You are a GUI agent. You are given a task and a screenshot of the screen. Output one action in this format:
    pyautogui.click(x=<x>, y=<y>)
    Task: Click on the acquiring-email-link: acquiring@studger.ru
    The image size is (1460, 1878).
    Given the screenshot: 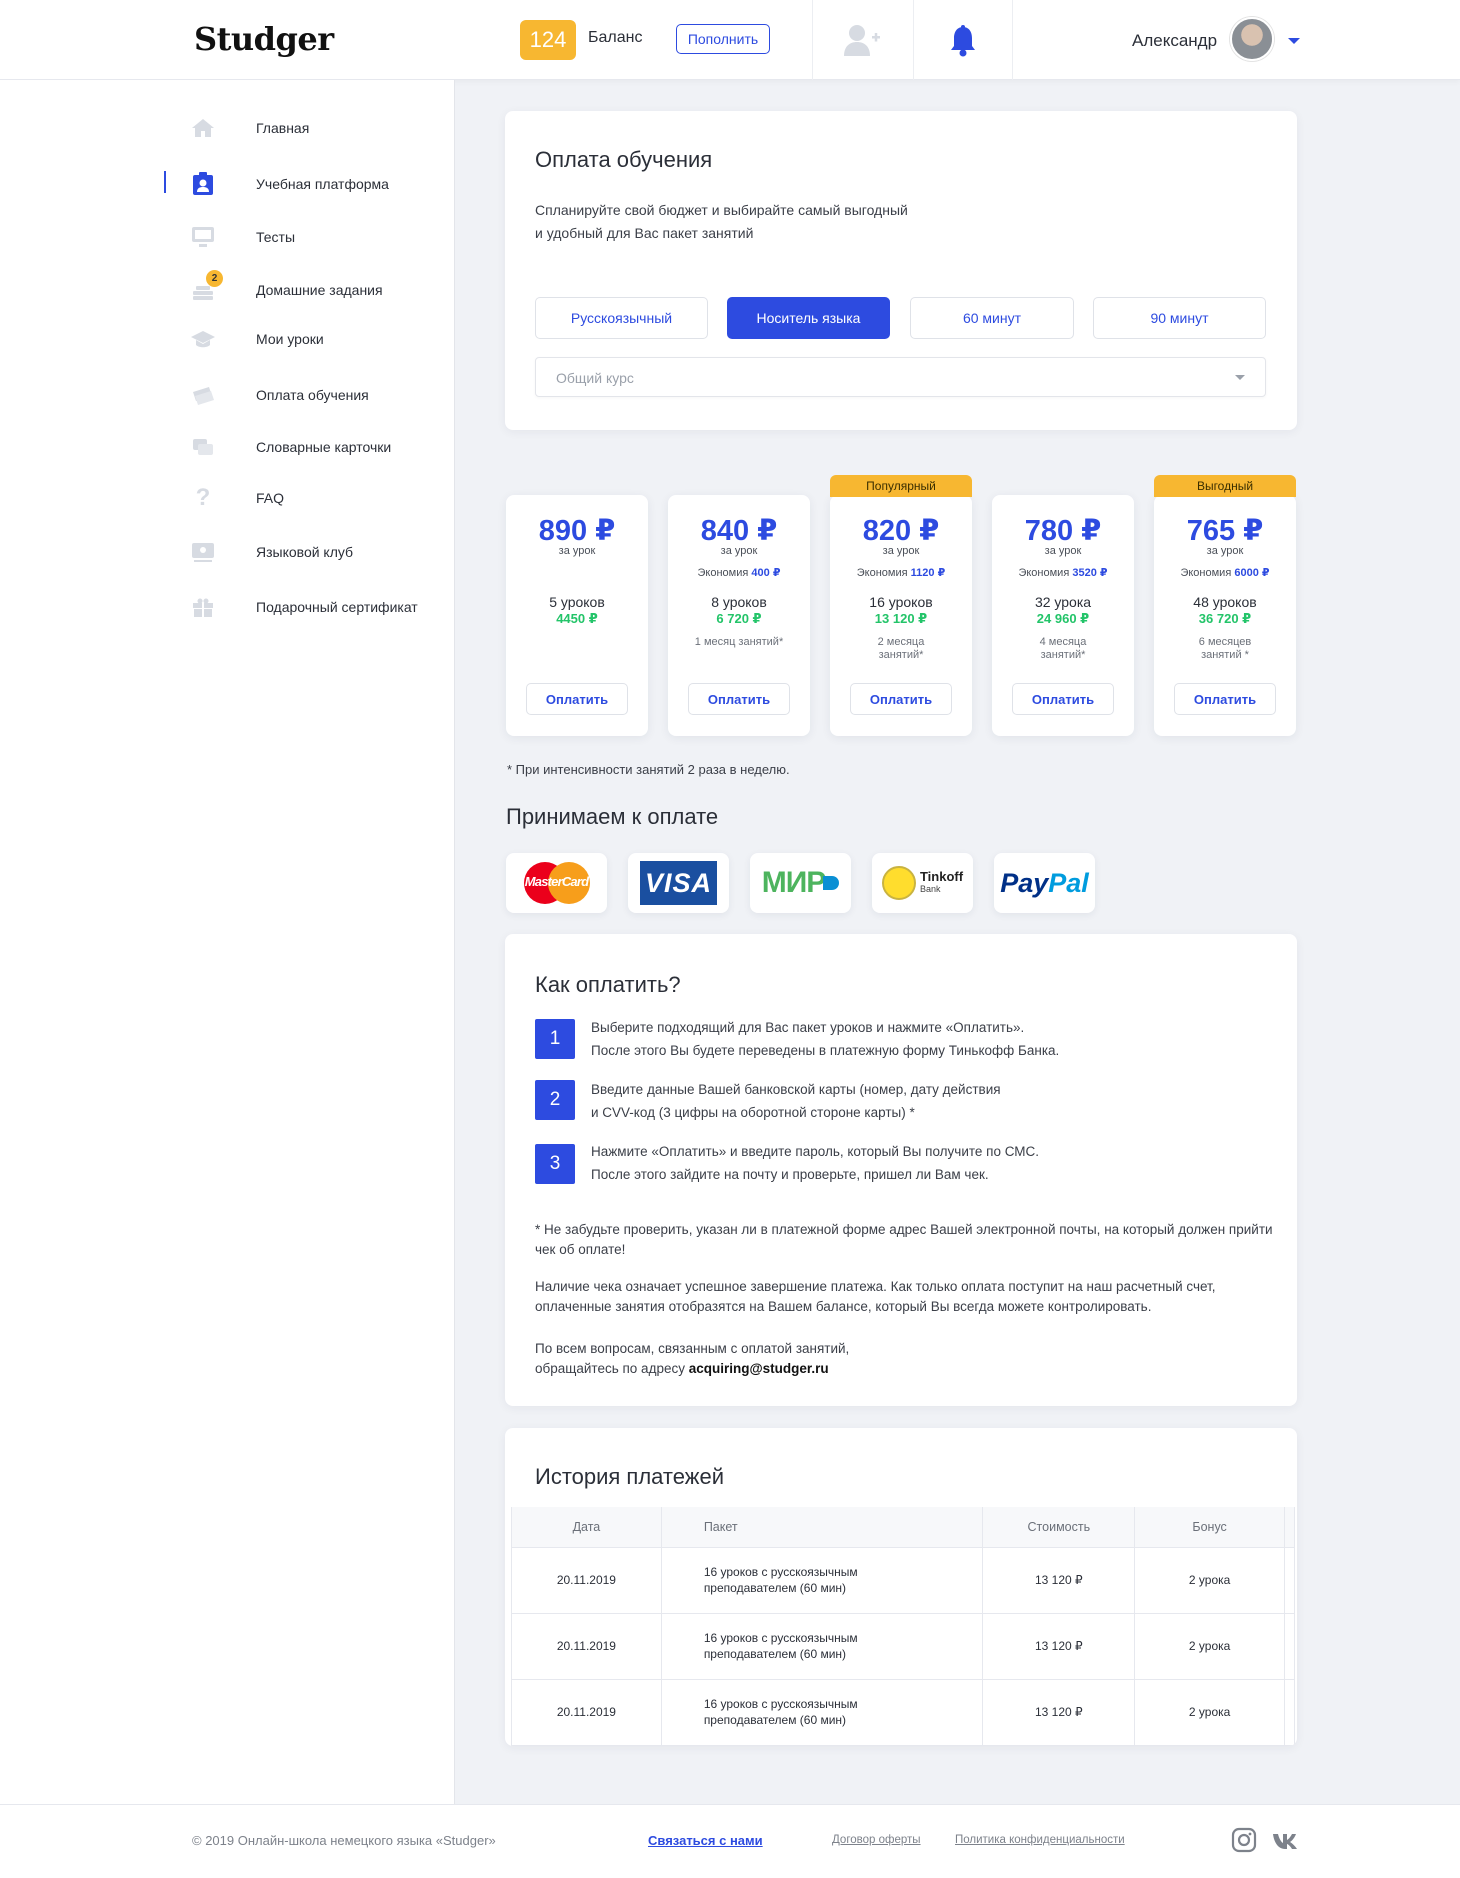 What is the action you would take?
    pyautogui.click(x=759, y=1368)
    